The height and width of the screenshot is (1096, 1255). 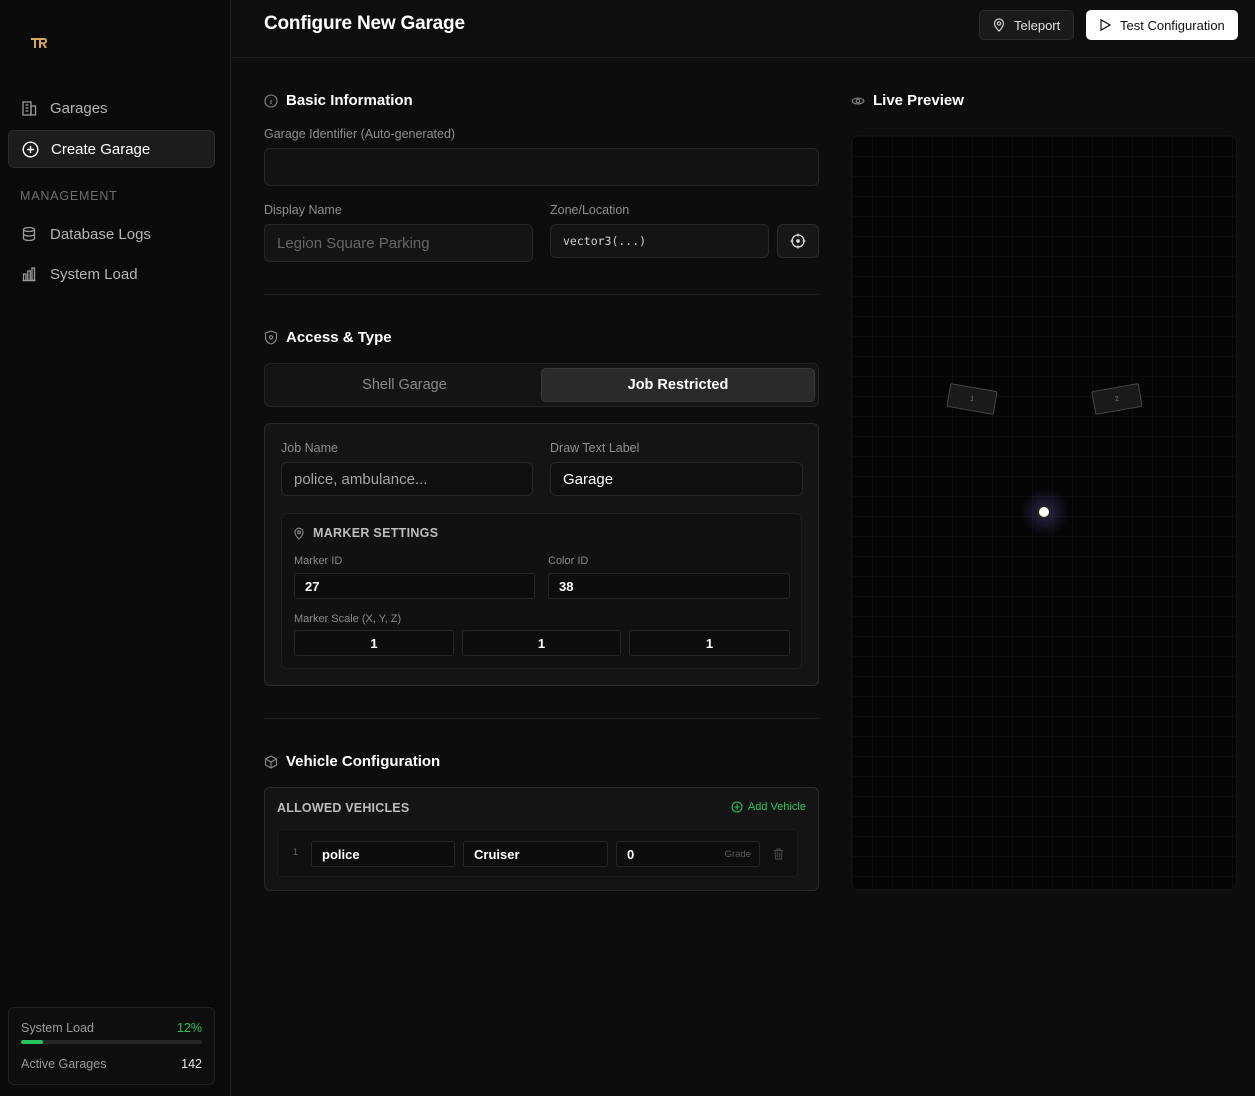 I want to click on add-vehicle-button: Add Vehicle, so click(x=768, y=807).